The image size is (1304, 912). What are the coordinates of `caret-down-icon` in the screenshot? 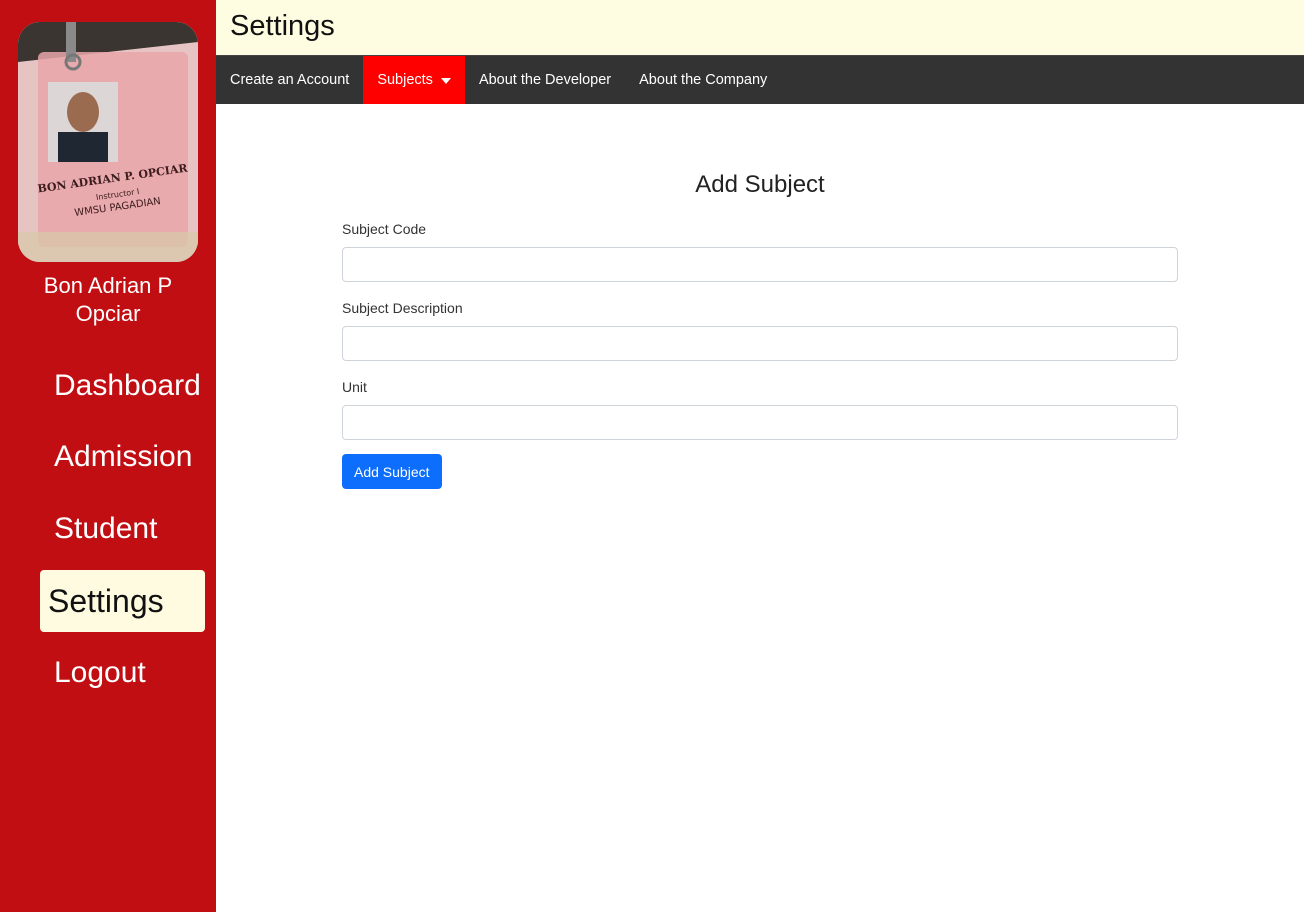 It's located at (445, 81).